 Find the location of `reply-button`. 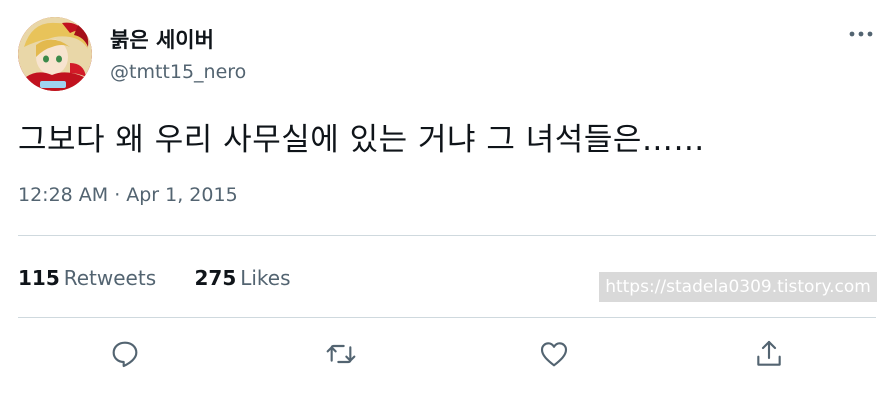

reply-button is located at coordinates (125, 354).